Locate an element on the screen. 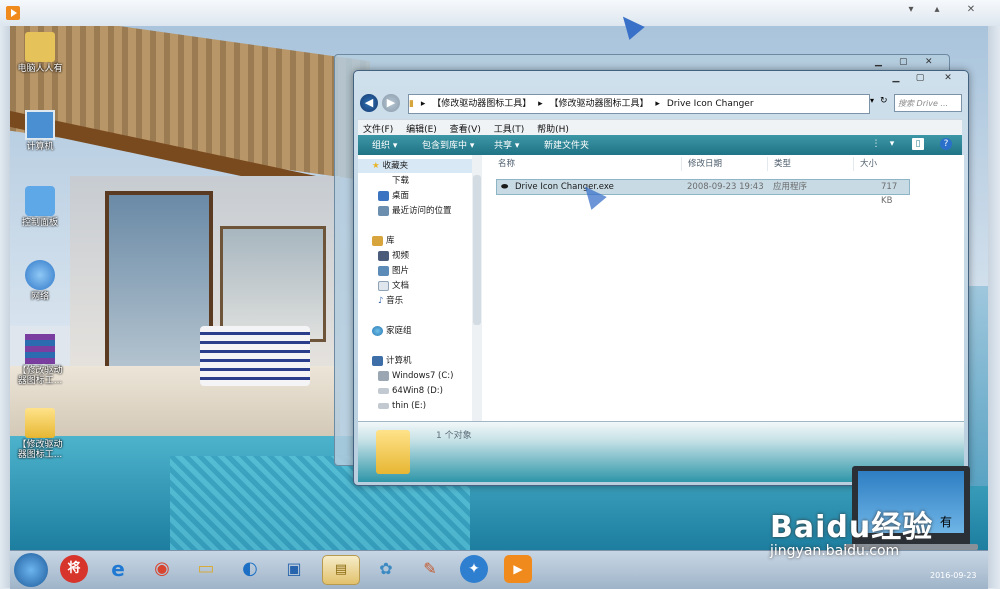 The image size is (1000, 589). nav-videos: 视频 is located at coordinates (415, 256).